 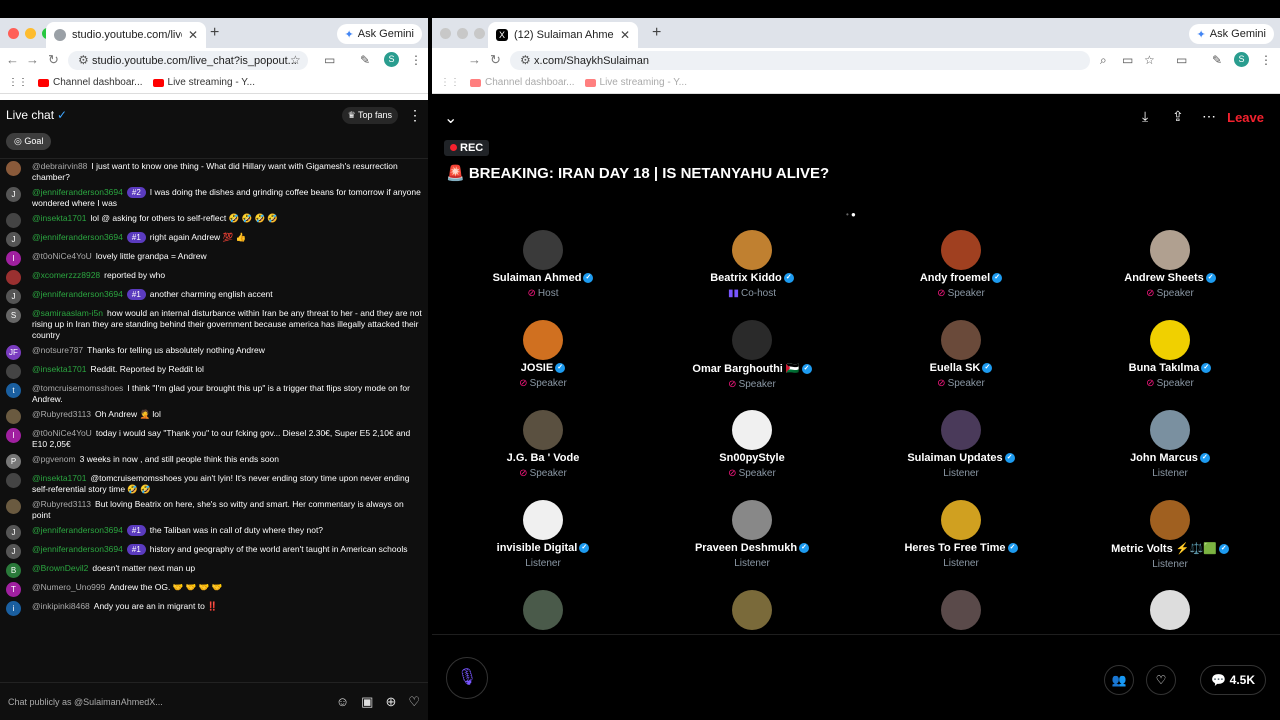 What do you see at coordinates (1245, 117) in the screenshot?
I see `leave-button: Leave` at bounding box center [1245, 117].